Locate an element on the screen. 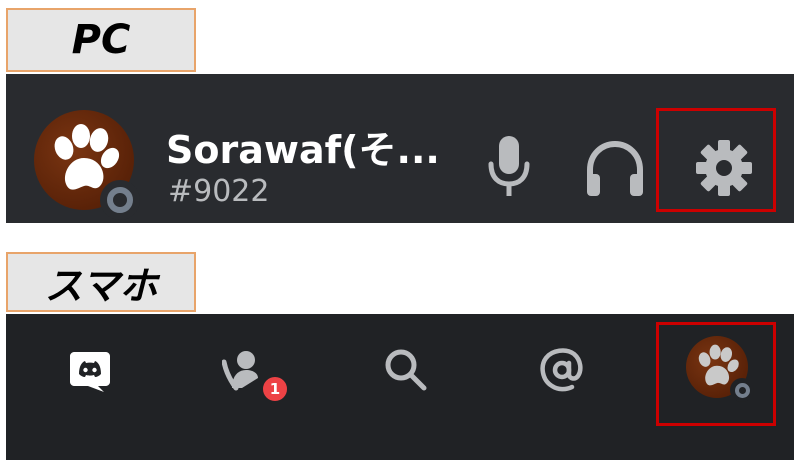  search-icon is located at coordinates (405, 369).